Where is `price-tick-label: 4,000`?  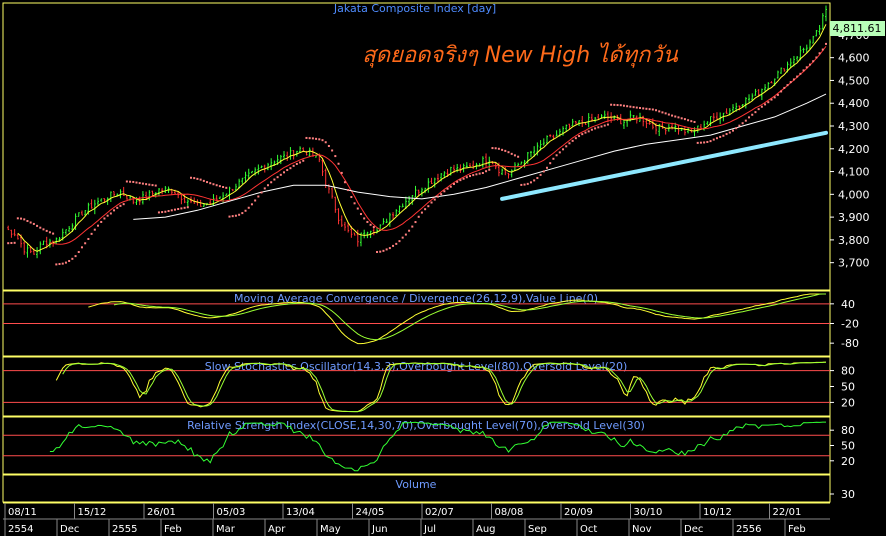 price-tick-label: 4,000 is located at coordinates (854, 194).